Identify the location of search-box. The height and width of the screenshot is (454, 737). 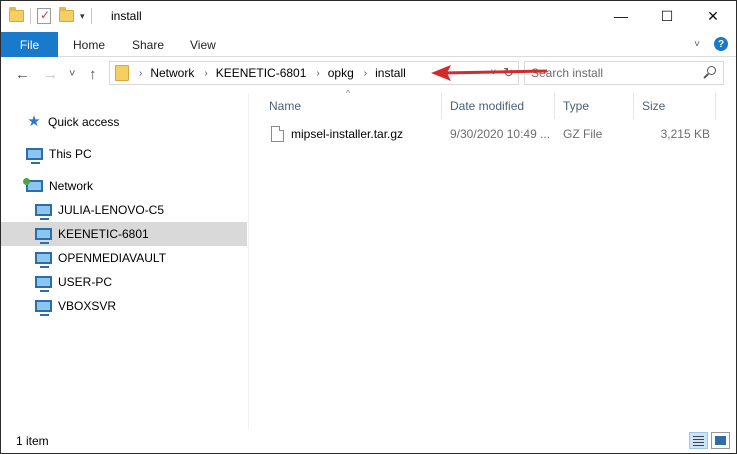
(624, 73).